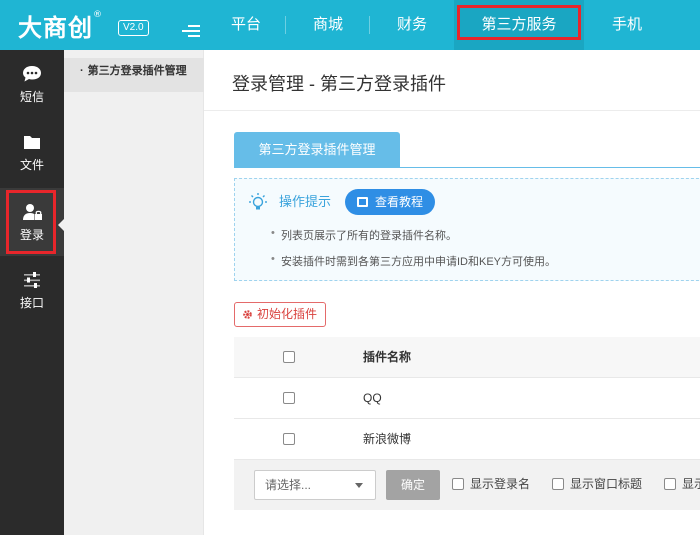  I want to click on tab-plugin-manage: 第三方登录插件管理, so click(317, 150).